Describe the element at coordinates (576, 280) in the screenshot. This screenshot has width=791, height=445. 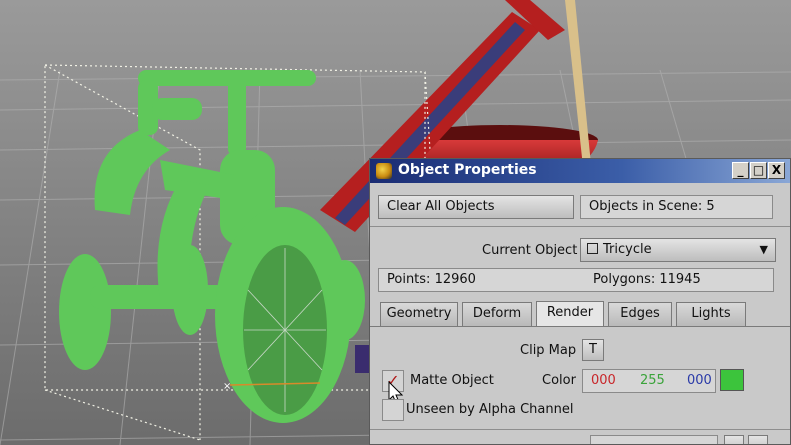
I see `stats-bar: Points: 12960 Polygons: 11945` at that location.